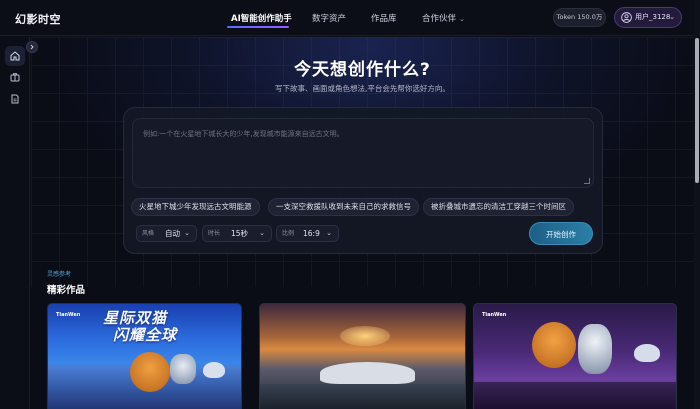 The height and width of the screenshot is (409, 700). Describe the element at coordinates (195, 207) in the screenshot. I see `suggestion-chip: 火星地下城少年发现远古文明能源` at that location.